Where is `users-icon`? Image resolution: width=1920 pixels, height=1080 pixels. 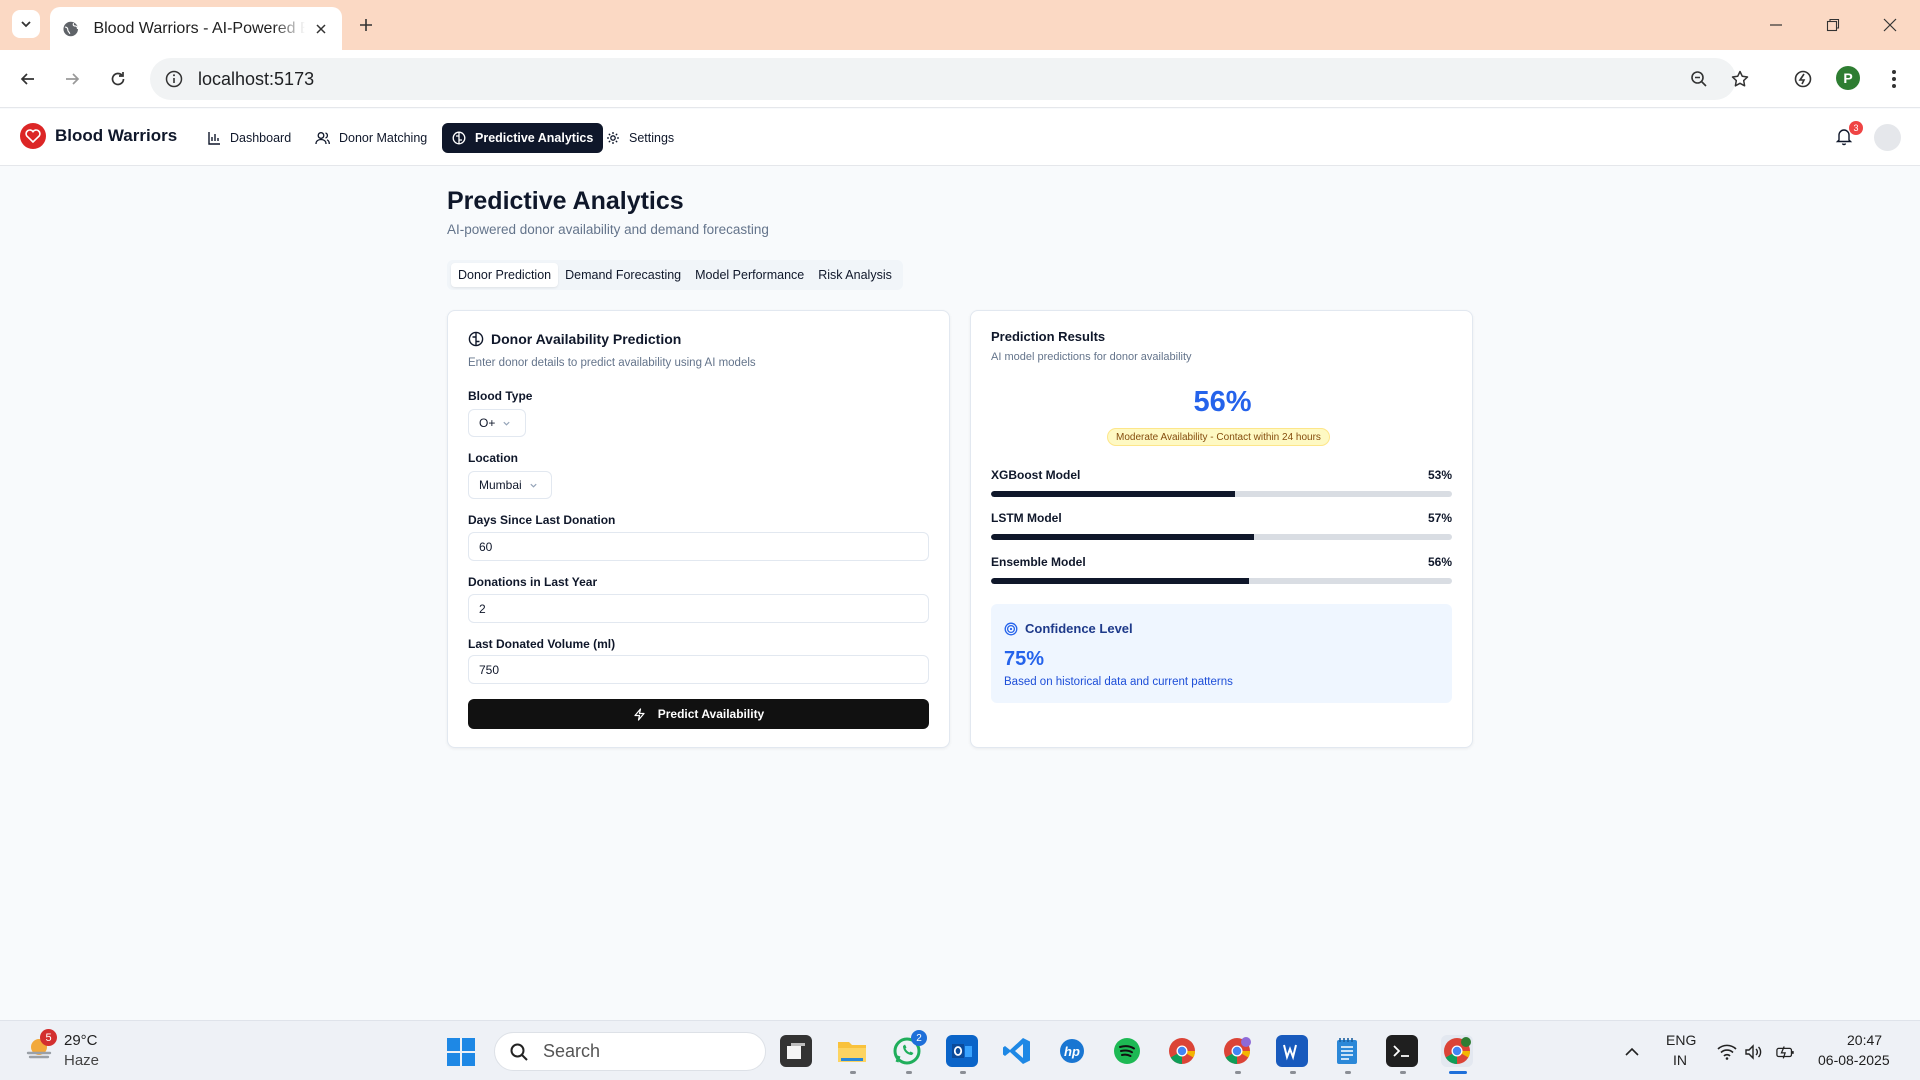
users-icon is located at coordinates (322, 138).